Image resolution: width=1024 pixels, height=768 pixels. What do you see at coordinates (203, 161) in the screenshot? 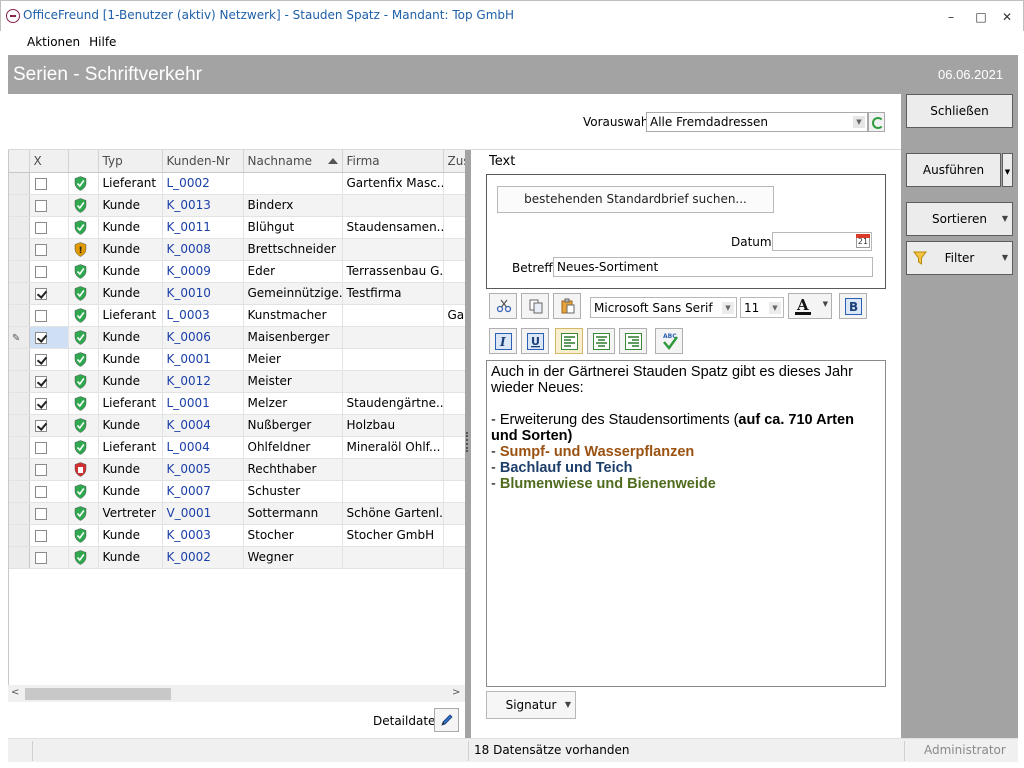
I see `col-header-kunden-nr: Kunden-Nr` at bounding box center [203, 161].